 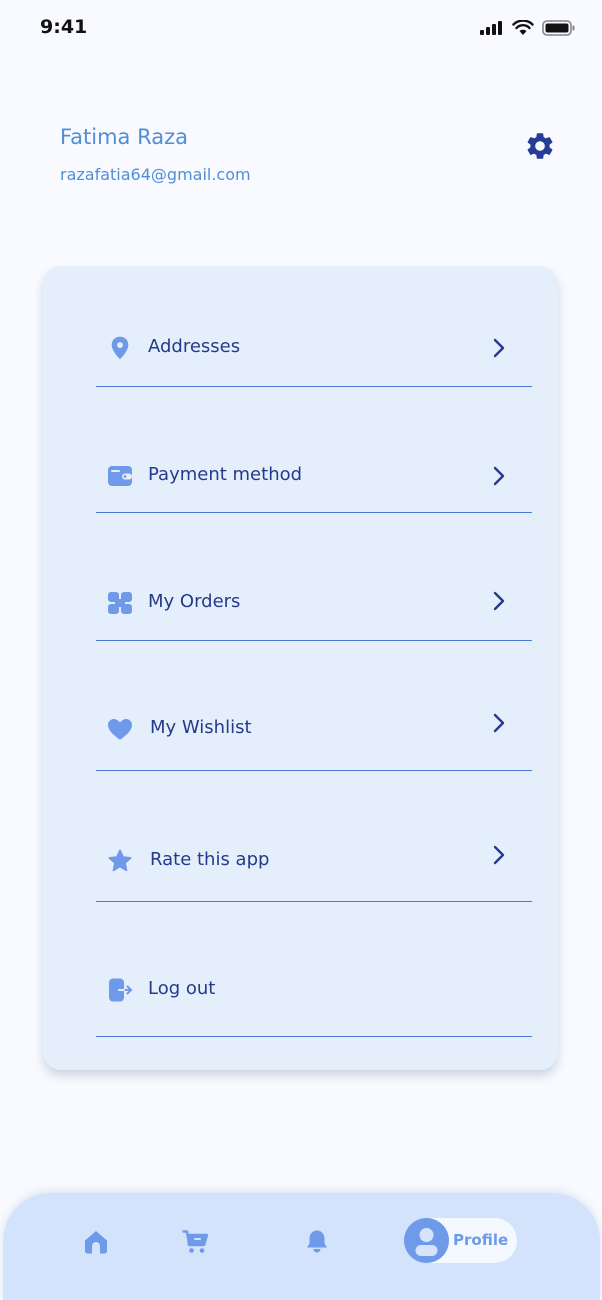 I want to click on menu-item-addresses: Addresses, so click(x=300, y=347).